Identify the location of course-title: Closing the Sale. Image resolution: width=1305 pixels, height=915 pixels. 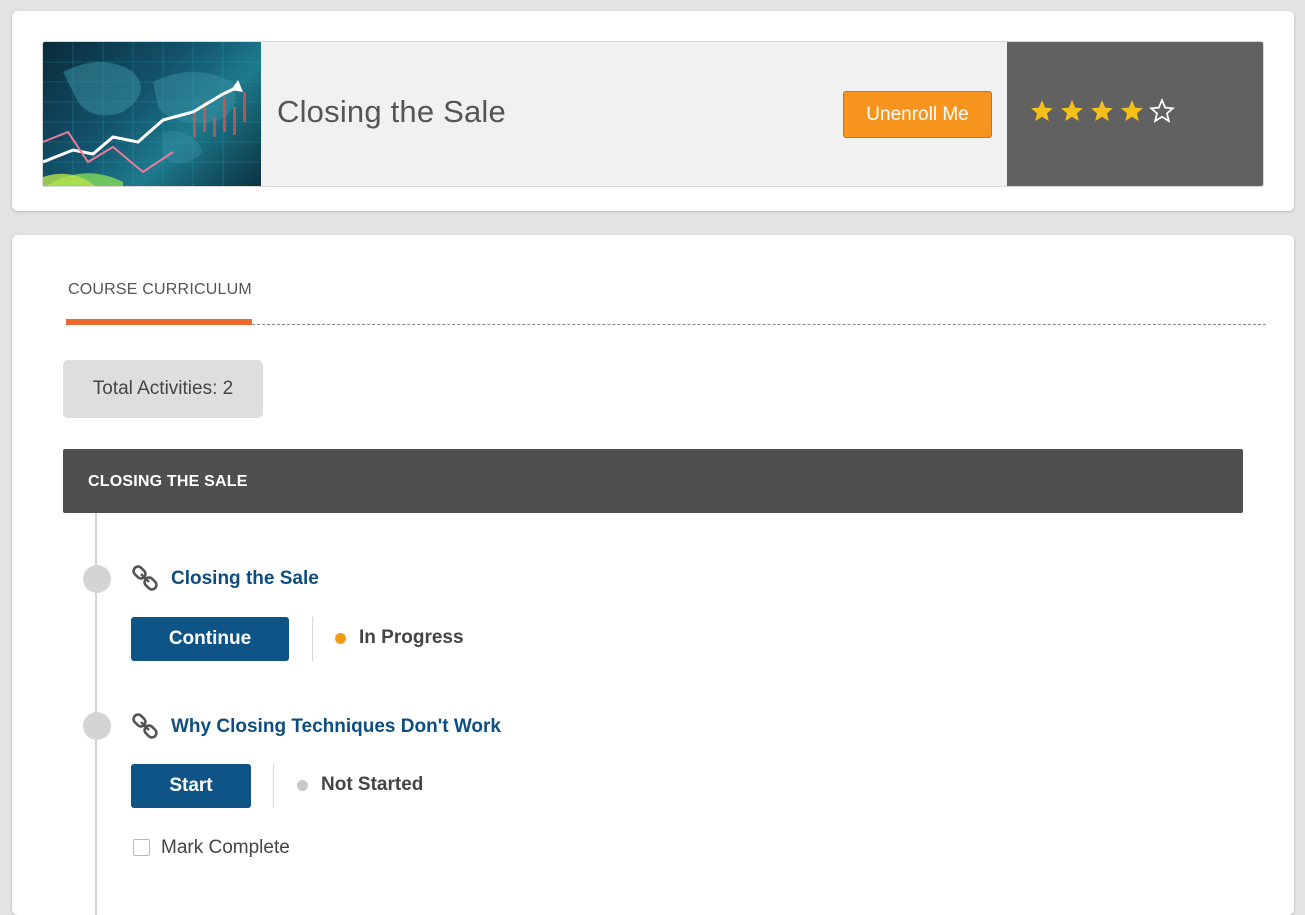
(391, 111).